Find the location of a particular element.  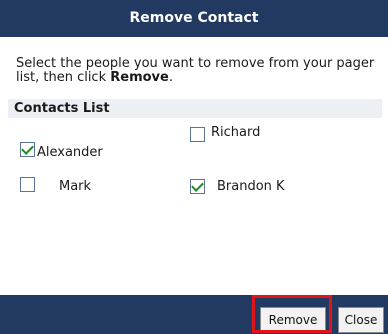

close-button: Close is located at coordinates (361, 320).